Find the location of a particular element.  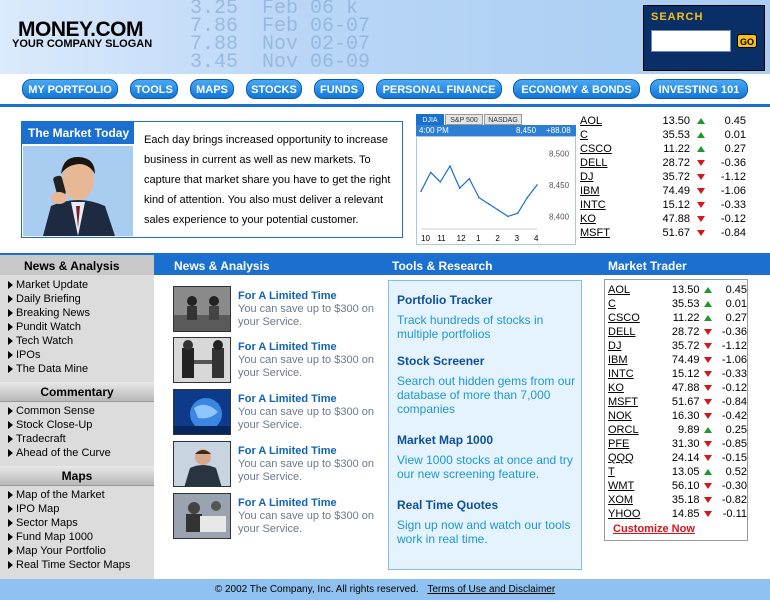

sidebar-item-tech-watch: Tech Watch is located at coordinates (40, 341).